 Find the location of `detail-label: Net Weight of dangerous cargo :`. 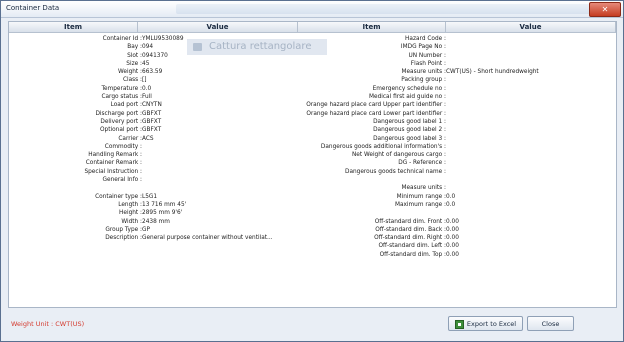

detail-label: Net Weight of dangerous cargo : is located at coordinates (398, 155).